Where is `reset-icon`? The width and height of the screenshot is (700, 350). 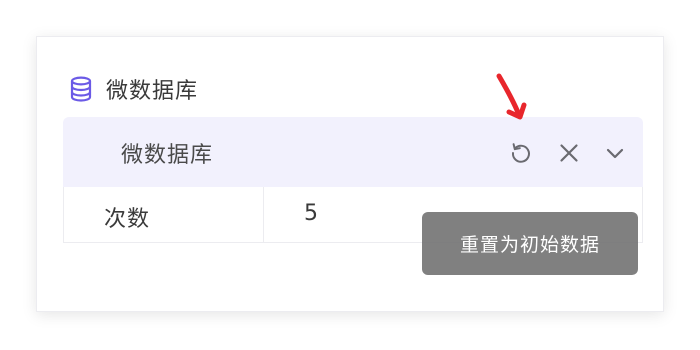
reset-icon is located at coordinates (520, 153).